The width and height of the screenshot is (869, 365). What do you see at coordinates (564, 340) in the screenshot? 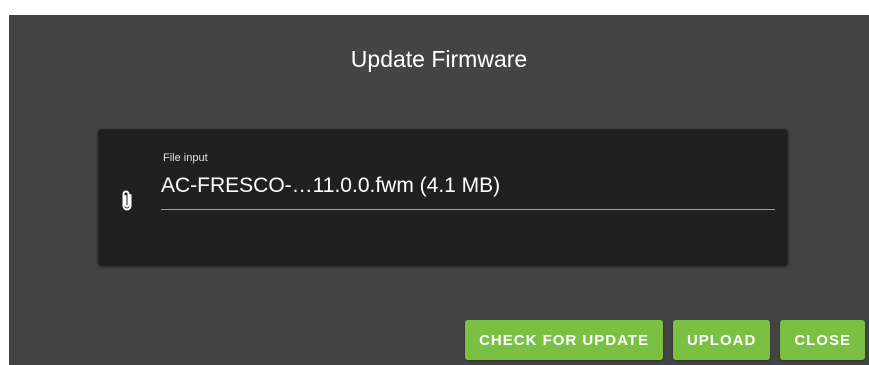
I see `check-for-update-button: CHECK FOR UPDATE` at bounding box center [564, 340].